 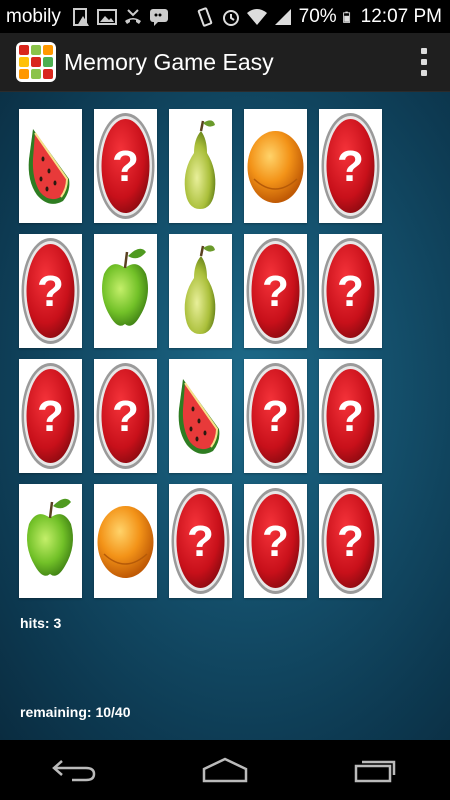 What do you see at coordinates (346, 17) in the screenshot?
I see `battery-icon` at bounding box center [346, 17].